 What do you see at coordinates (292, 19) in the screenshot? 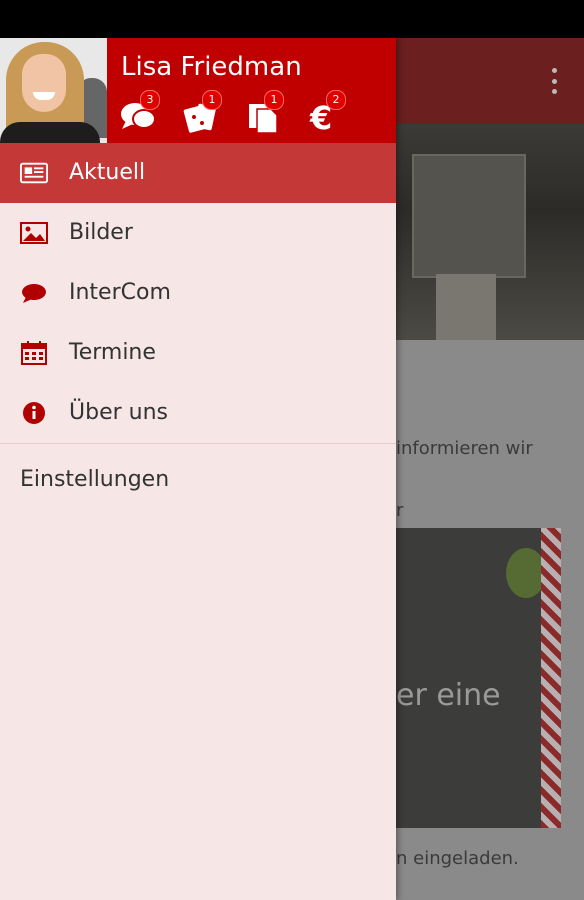
I see `status-bar` at bounding box center [292, 19].